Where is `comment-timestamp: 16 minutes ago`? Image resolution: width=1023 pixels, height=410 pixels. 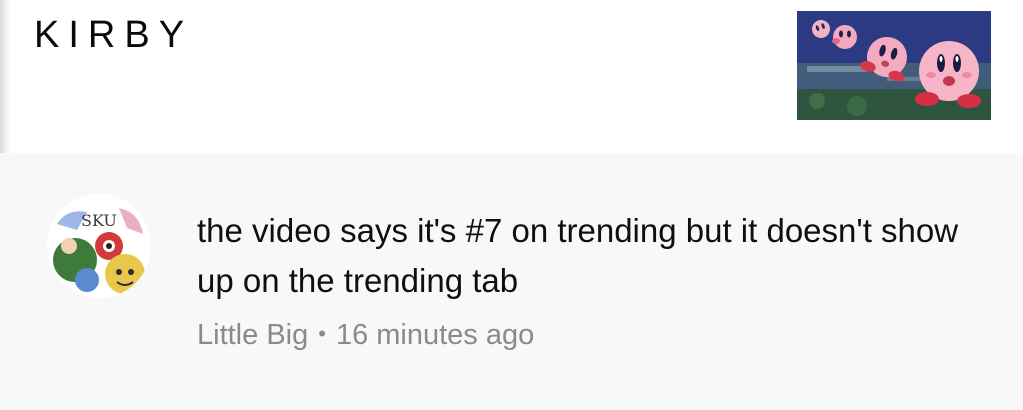 comment-timestamp: 16 minutes ago is located at coordinates (435, 335).